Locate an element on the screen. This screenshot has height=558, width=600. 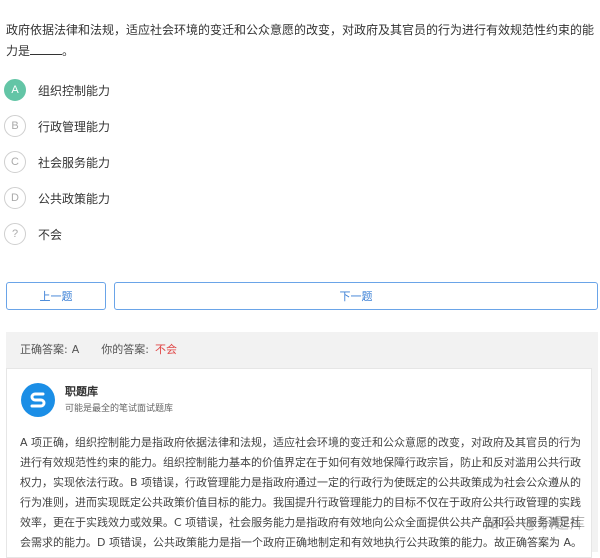
option-b: B 行政管理能力 is located at coordinates (154, 126).